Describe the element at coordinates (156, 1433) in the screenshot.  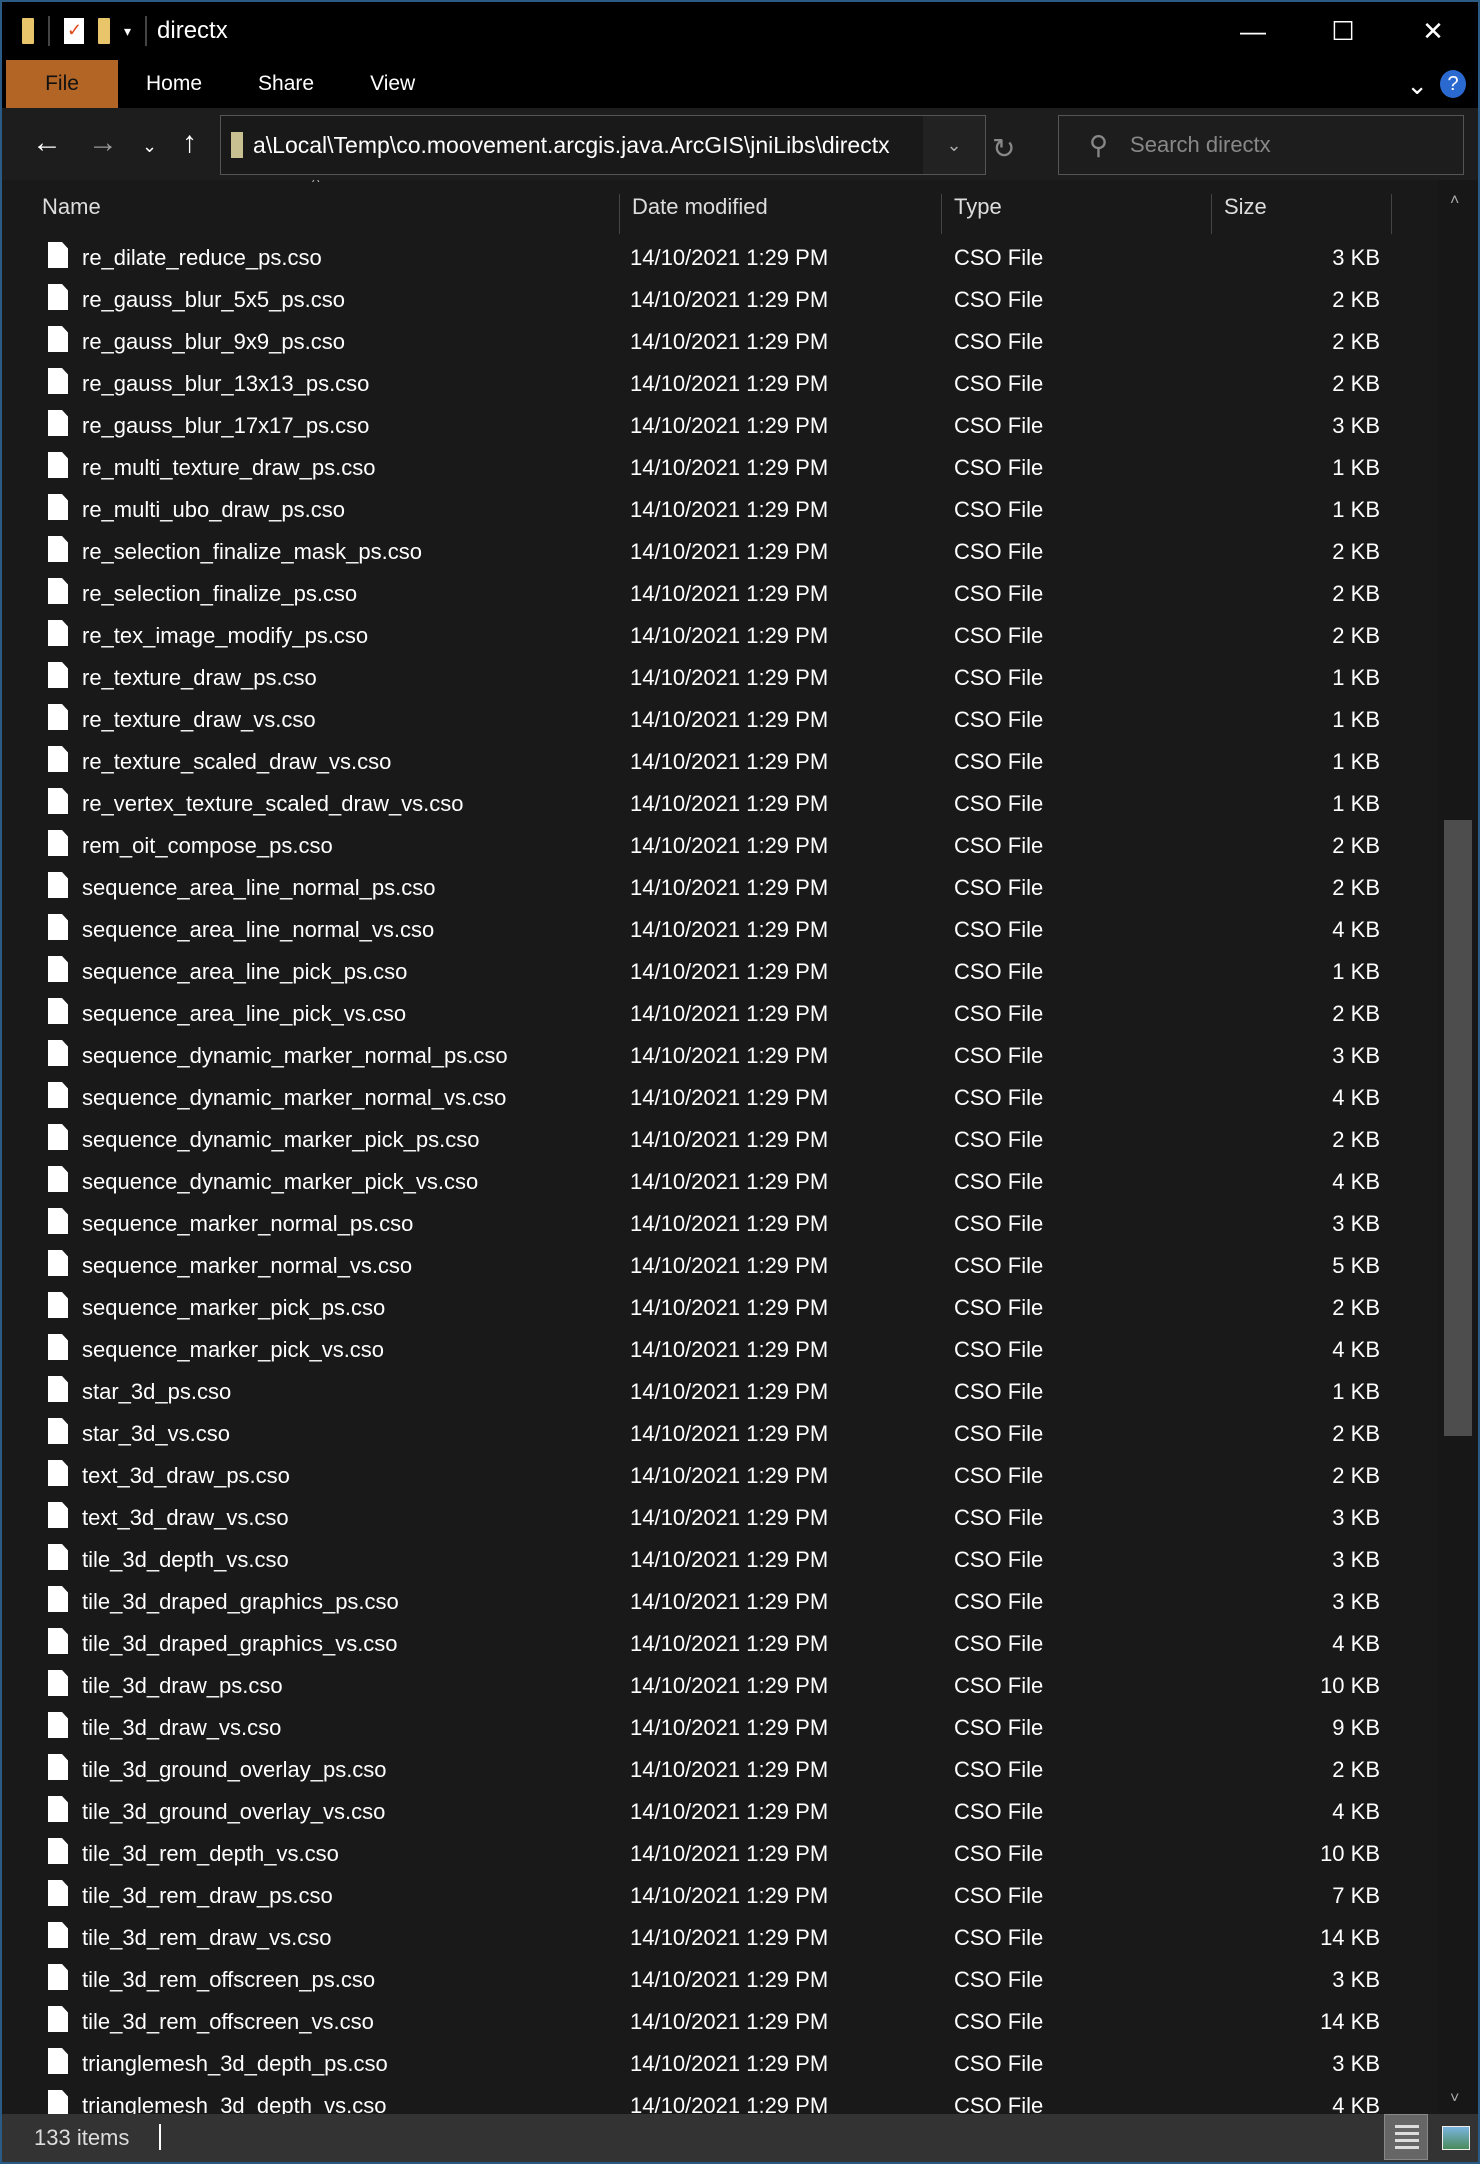
I see `file-name: star_3d_vs.cso` at that location.